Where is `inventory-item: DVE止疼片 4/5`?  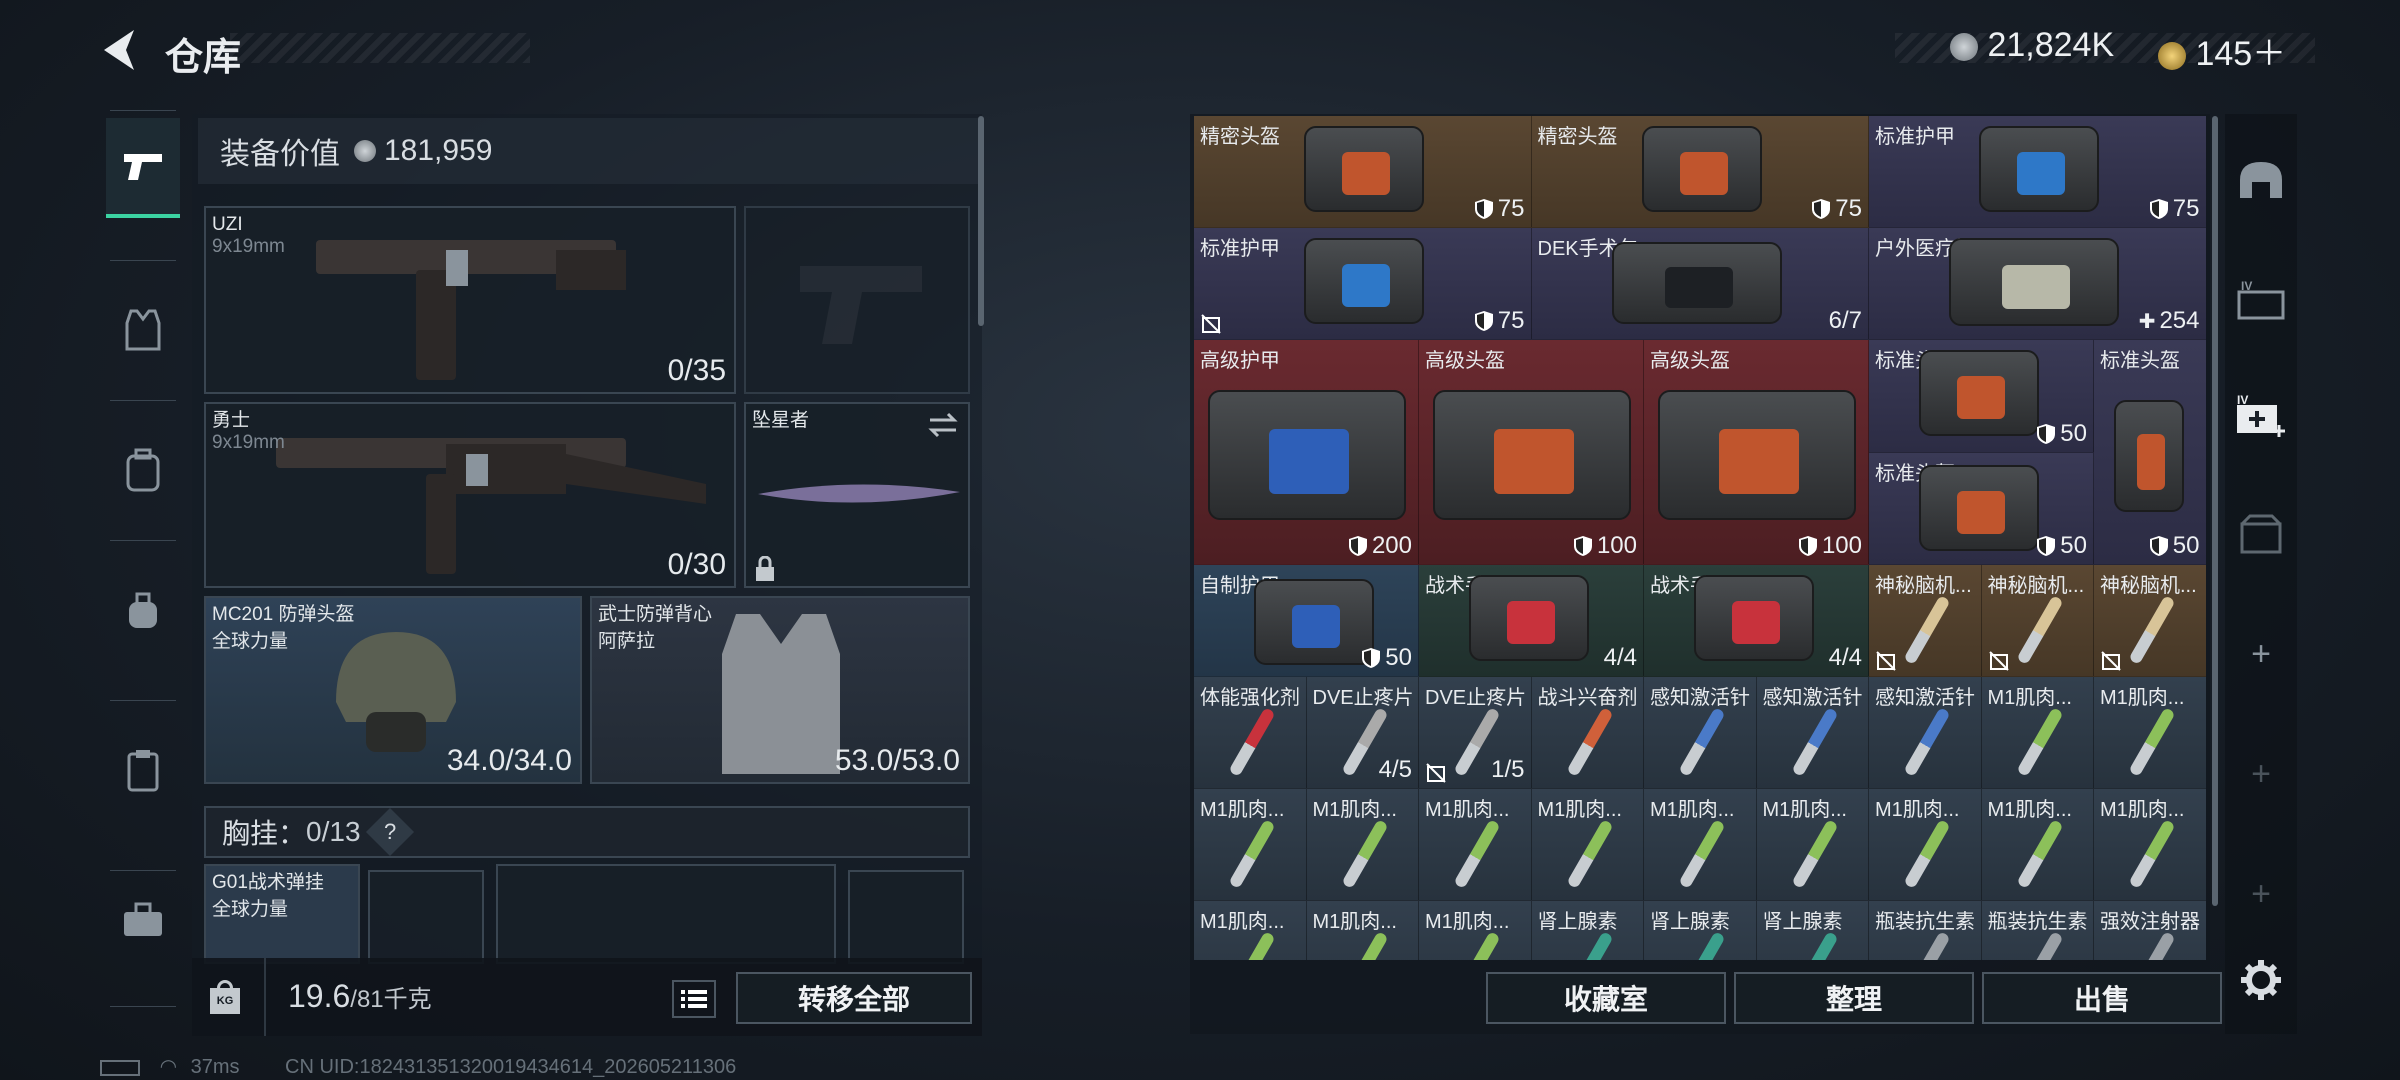 inventory-item: DVE止疼片 4/5 is located at coordinates (1362, 733).